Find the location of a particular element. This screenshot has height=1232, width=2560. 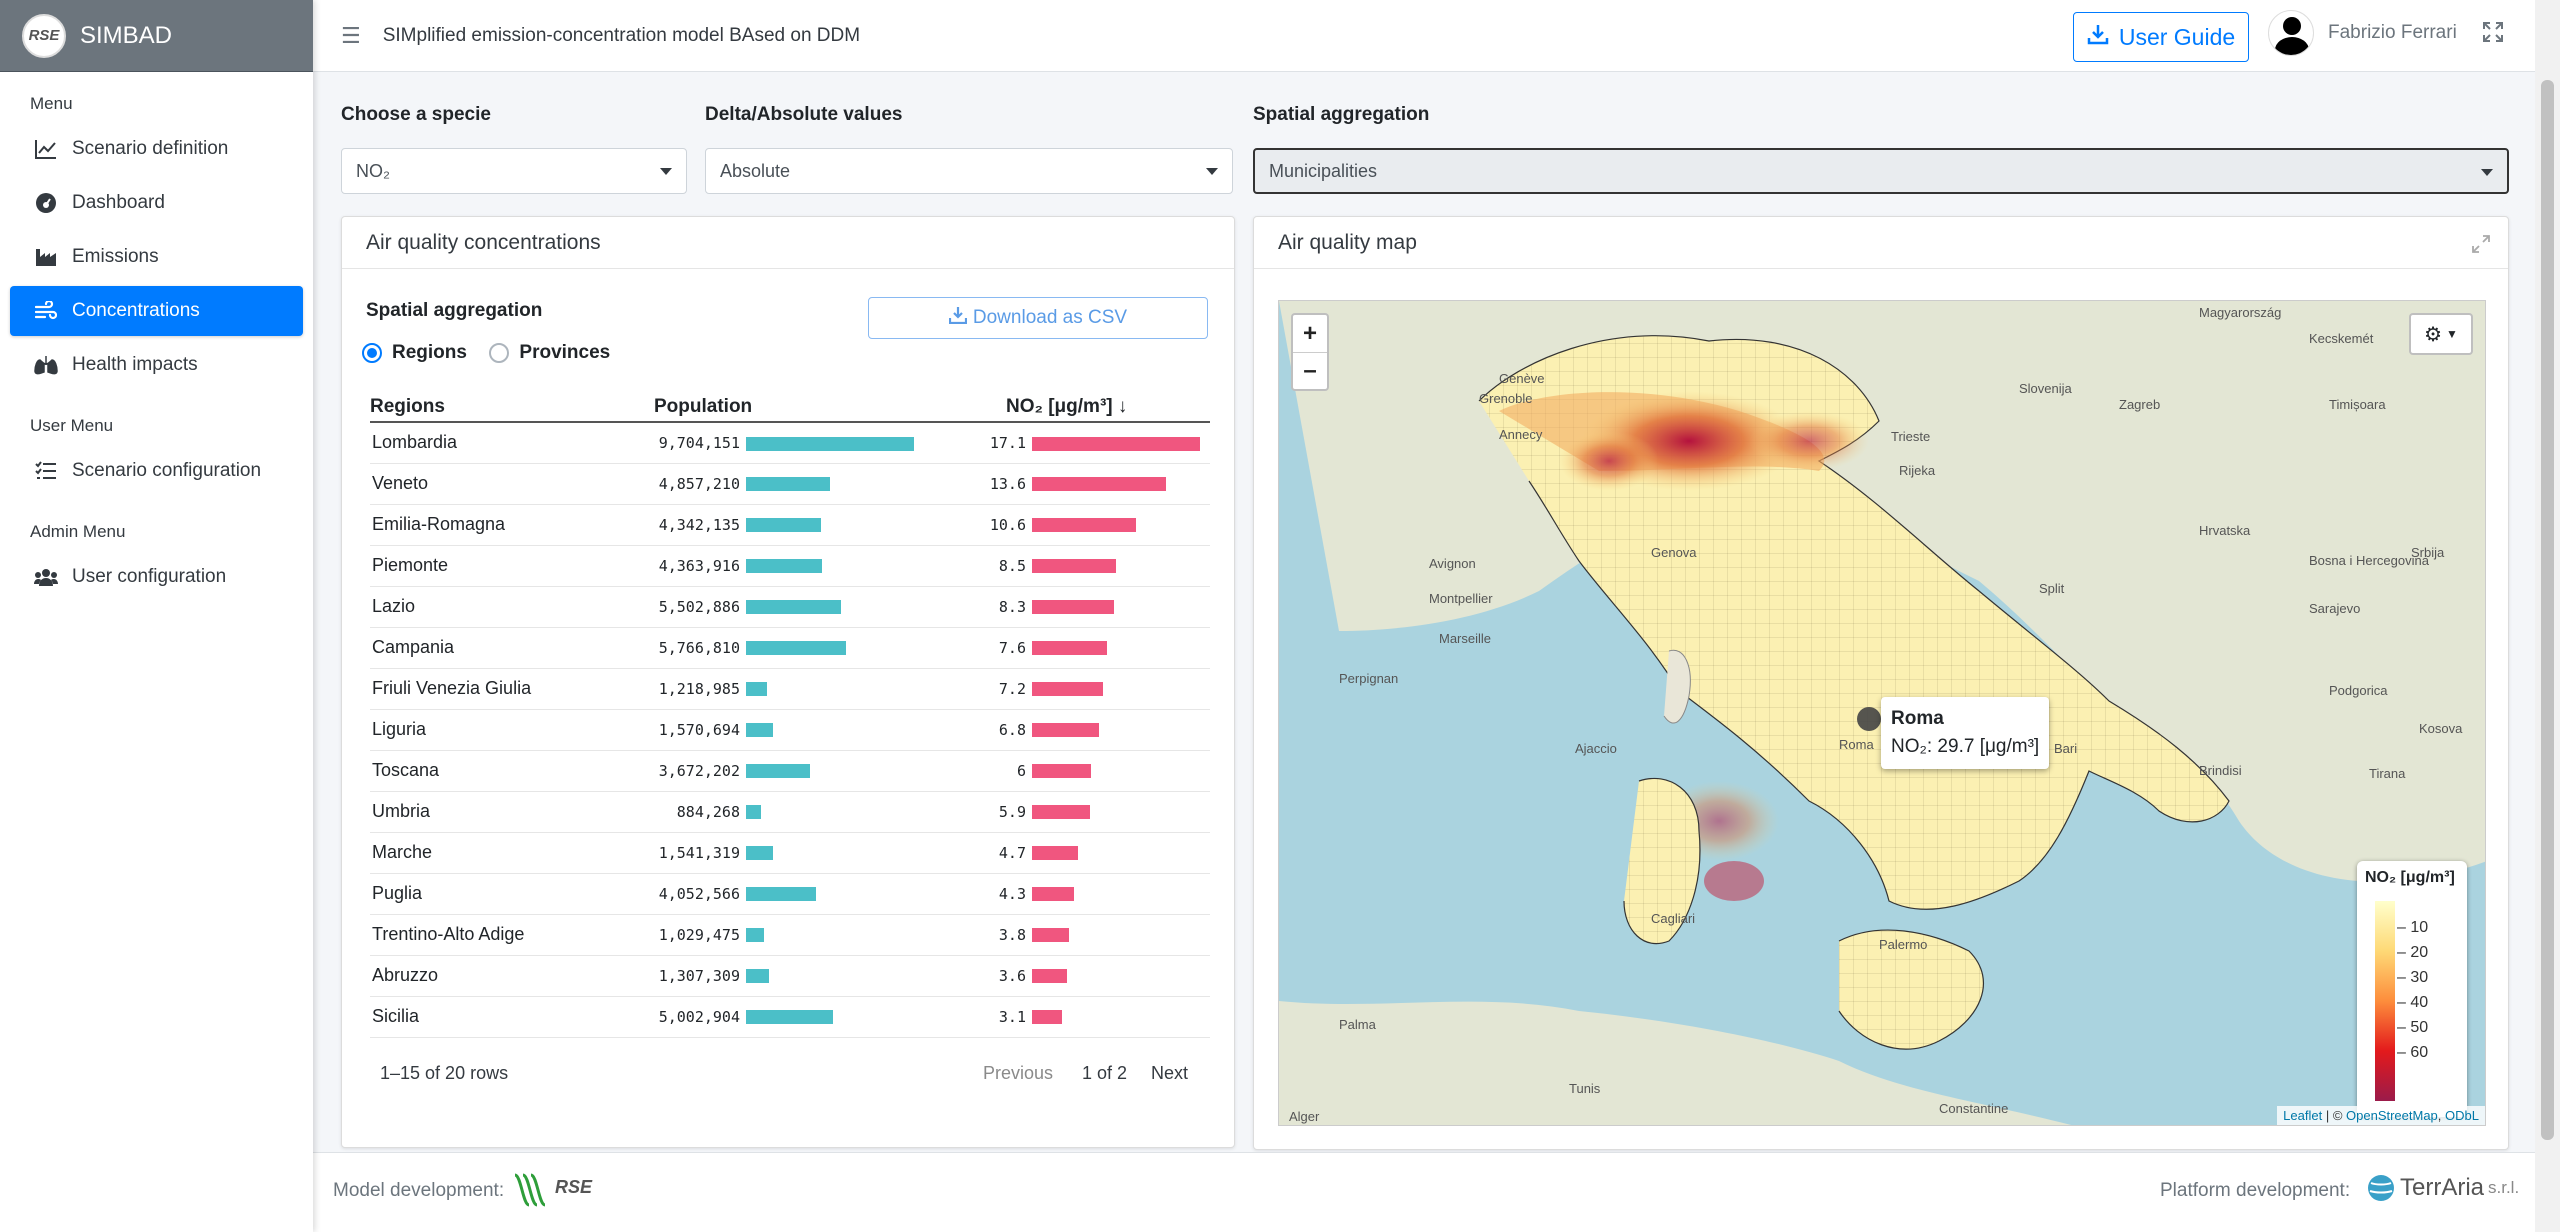

expand-icon is located at coordinates (2481, 246).